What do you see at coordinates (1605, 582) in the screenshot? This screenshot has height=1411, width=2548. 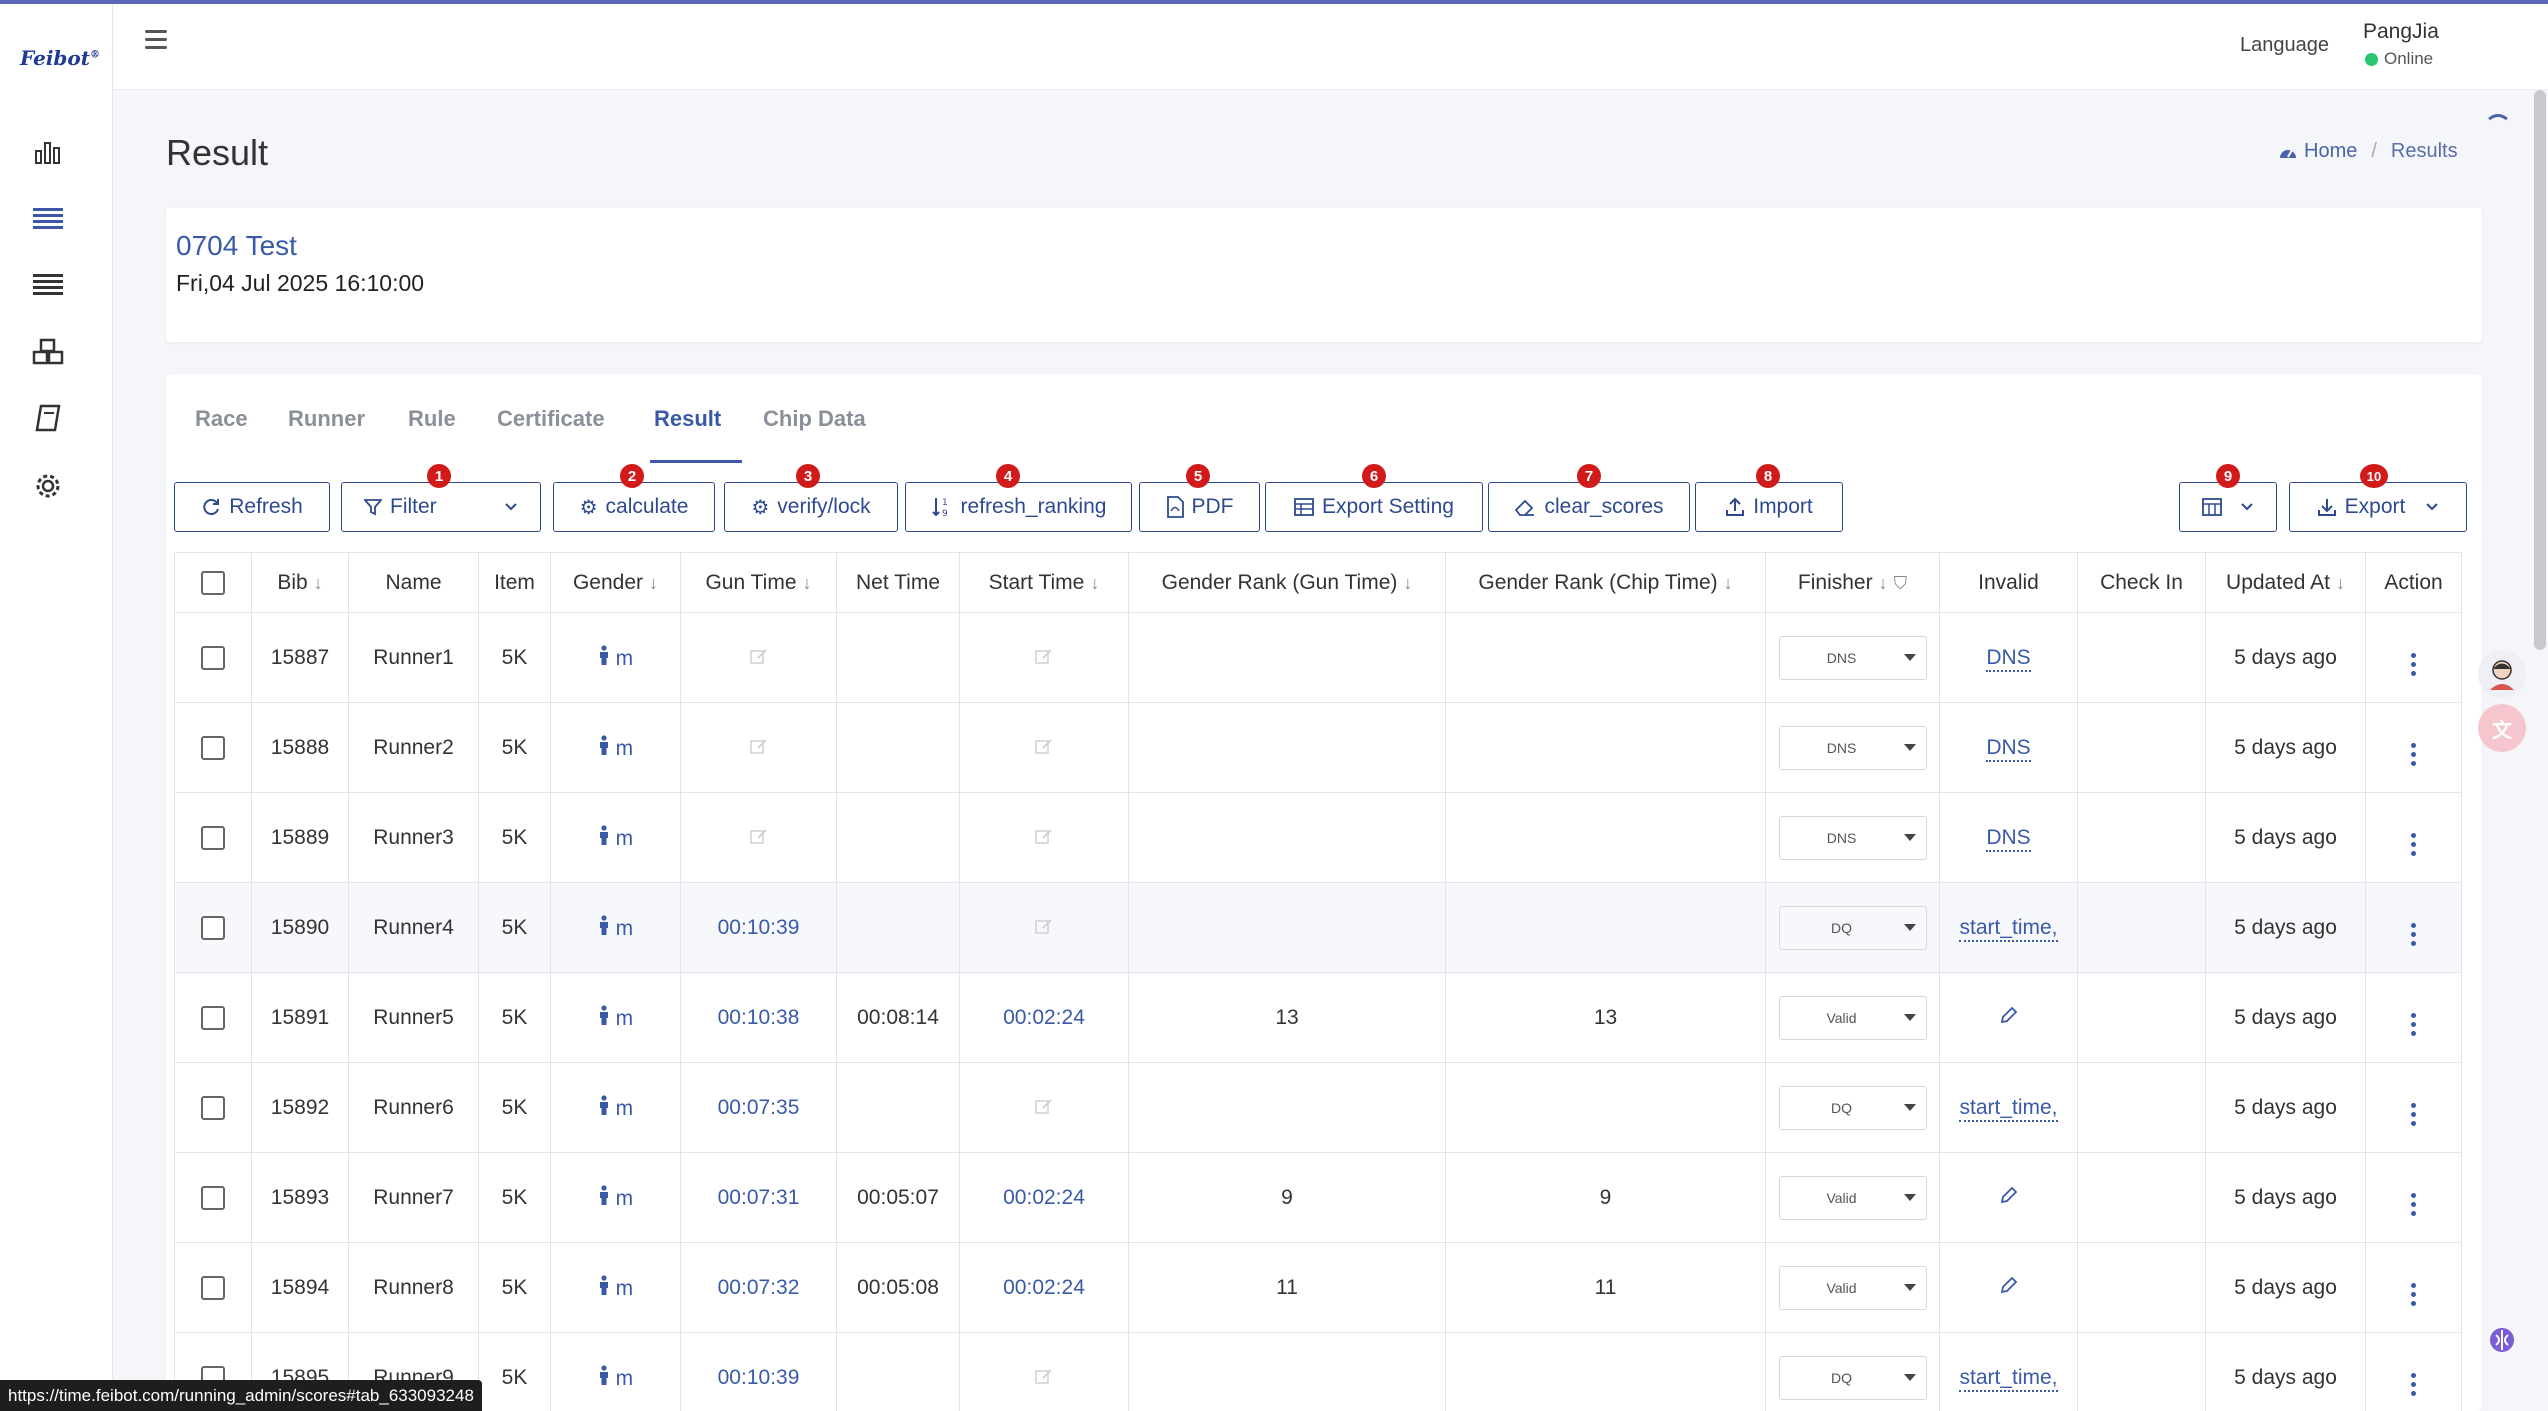 I see `col-gender-rank-chip: Gender Rank (Chip Time) ↓` at bounding box center [1605, 582].